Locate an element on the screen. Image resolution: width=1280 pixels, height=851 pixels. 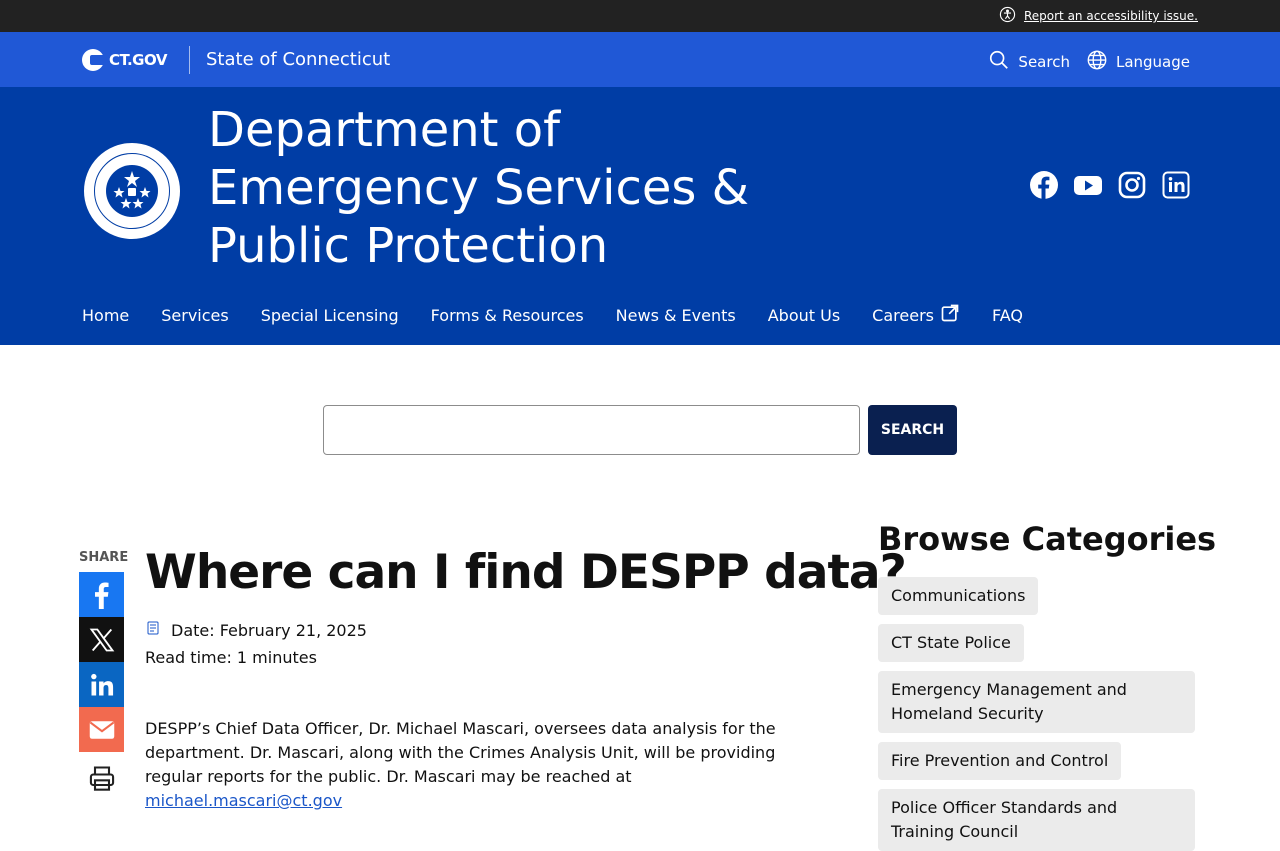
ct-search-button: Search is located at coordinates (1029, 62).